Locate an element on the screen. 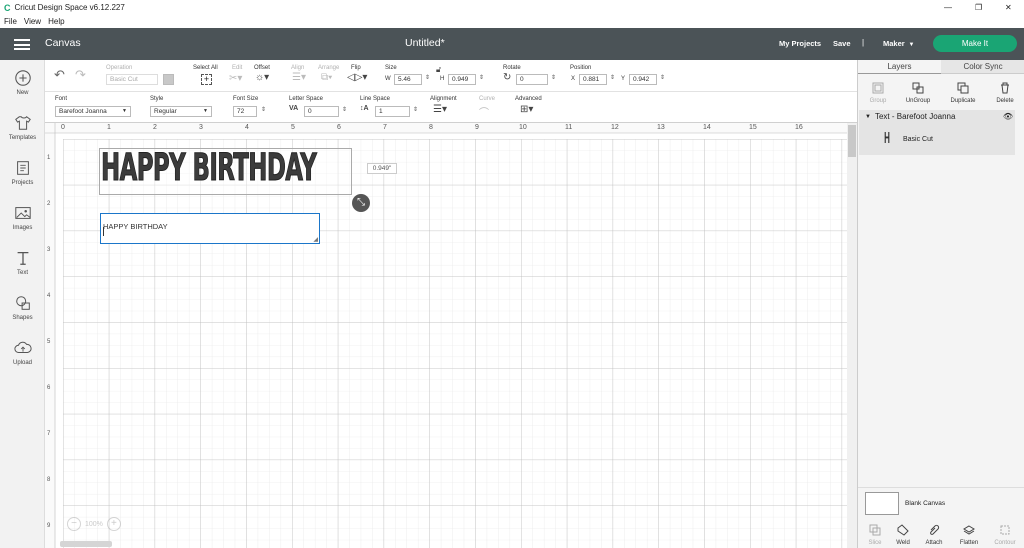  ruler-tick-label: 12 is located at coordinates (615, 127).